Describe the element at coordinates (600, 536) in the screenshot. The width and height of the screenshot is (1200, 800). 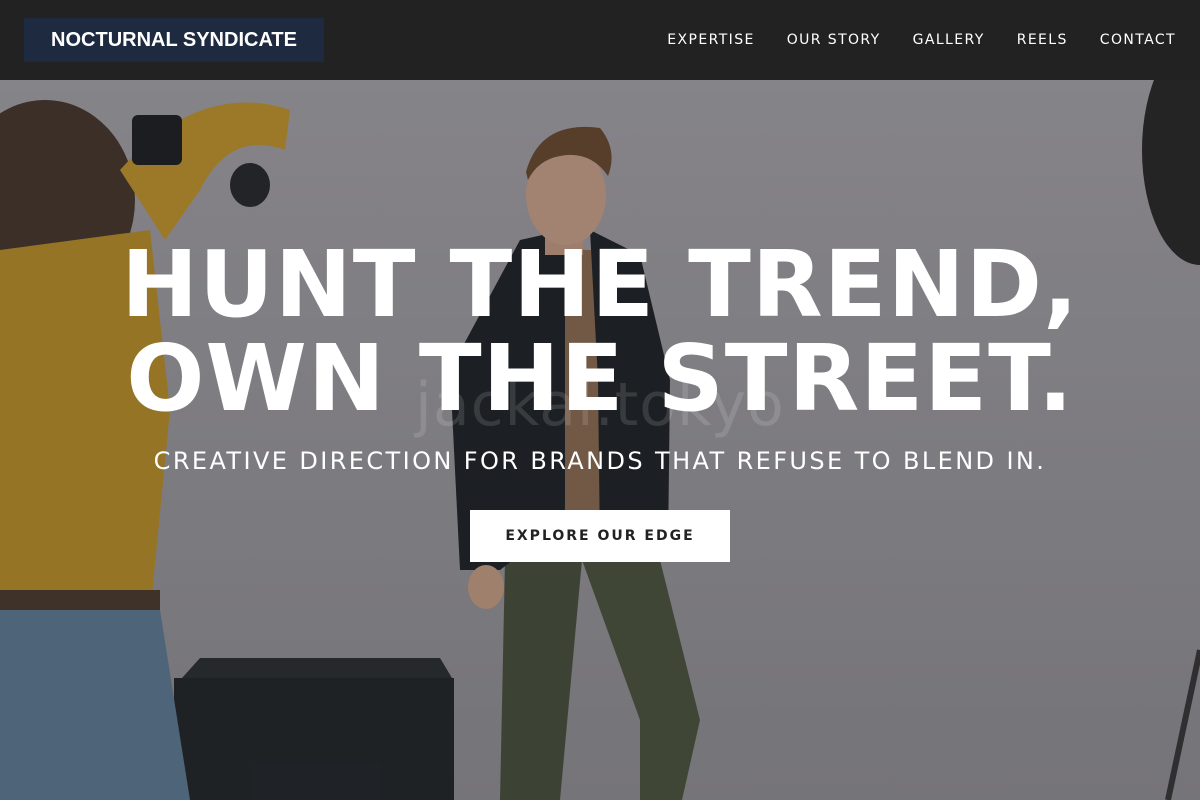
I see `explore-cta-button: EXPLORE OUR EDGE` at that location.